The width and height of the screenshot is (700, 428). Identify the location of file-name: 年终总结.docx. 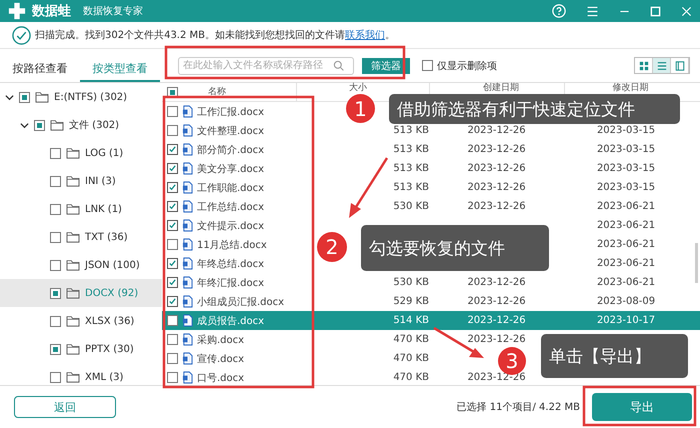
(230, 264).